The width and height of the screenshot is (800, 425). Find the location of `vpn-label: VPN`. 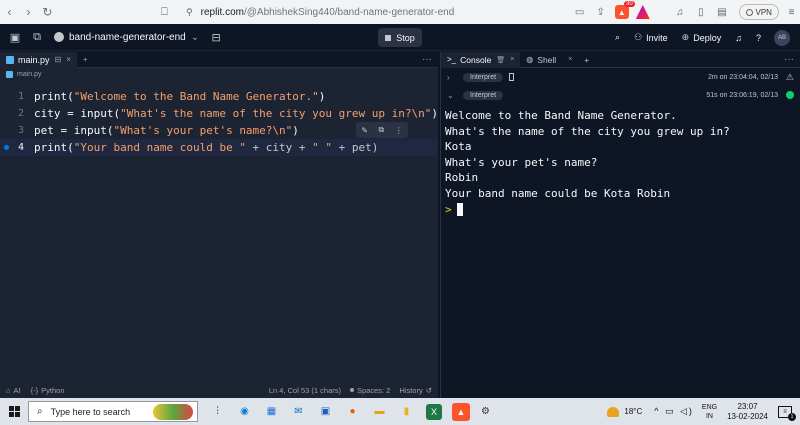

vpn-label: VPN is located at coordinates (763, 12).